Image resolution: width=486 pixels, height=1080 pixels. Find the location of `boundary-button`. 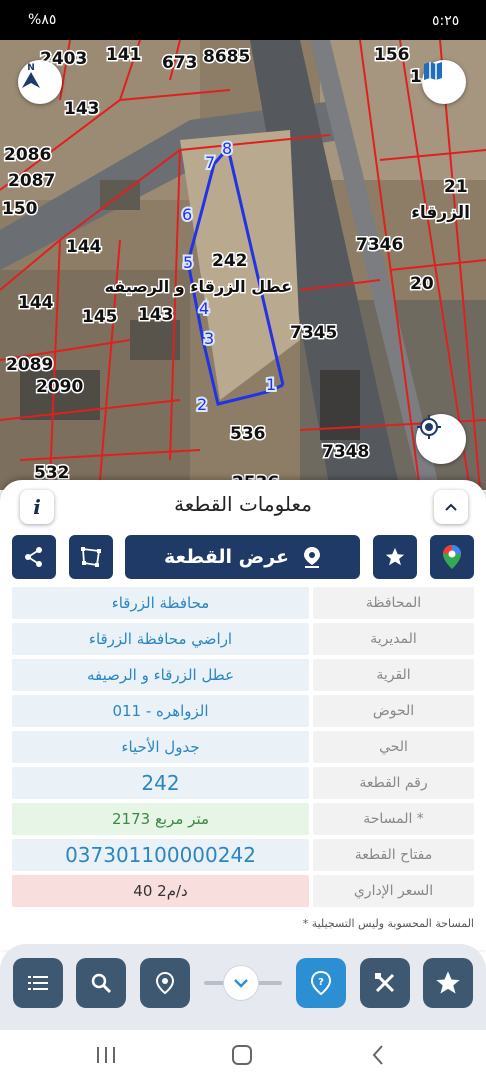

boundary-button is located at coordinates (91, 557).